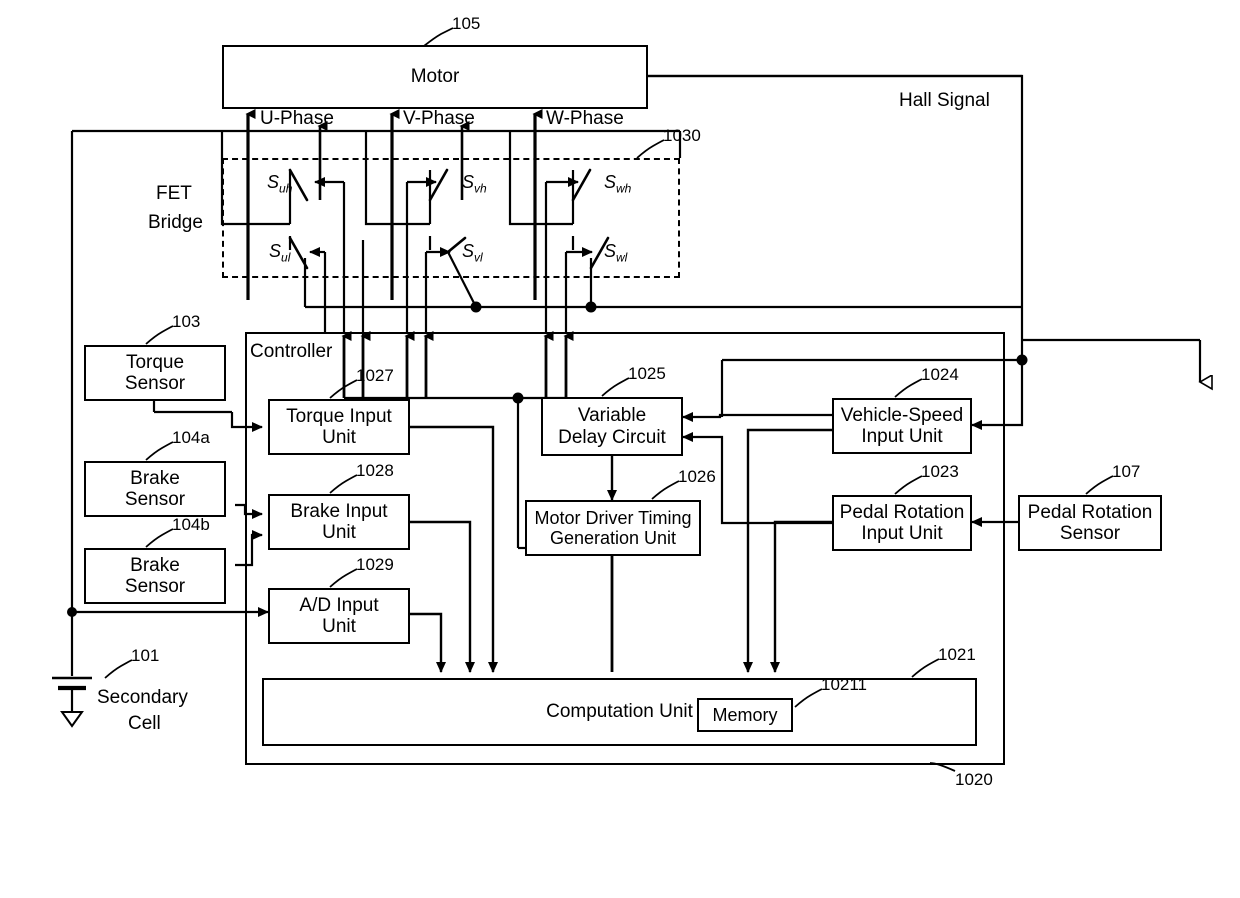  Describe the element at coordinates (275, 251) in the screenshot. I see `switch-sul-base: S` at that location.